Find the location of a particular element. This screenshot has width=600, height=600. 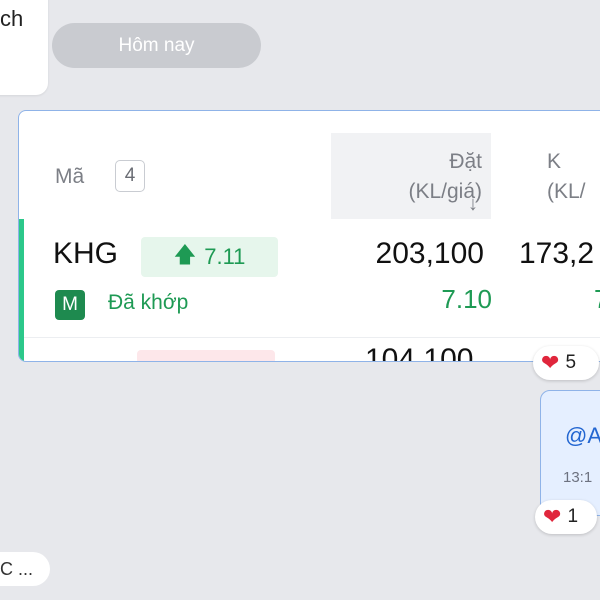

reaction-count: 5 is located at coordinates (571, 362).